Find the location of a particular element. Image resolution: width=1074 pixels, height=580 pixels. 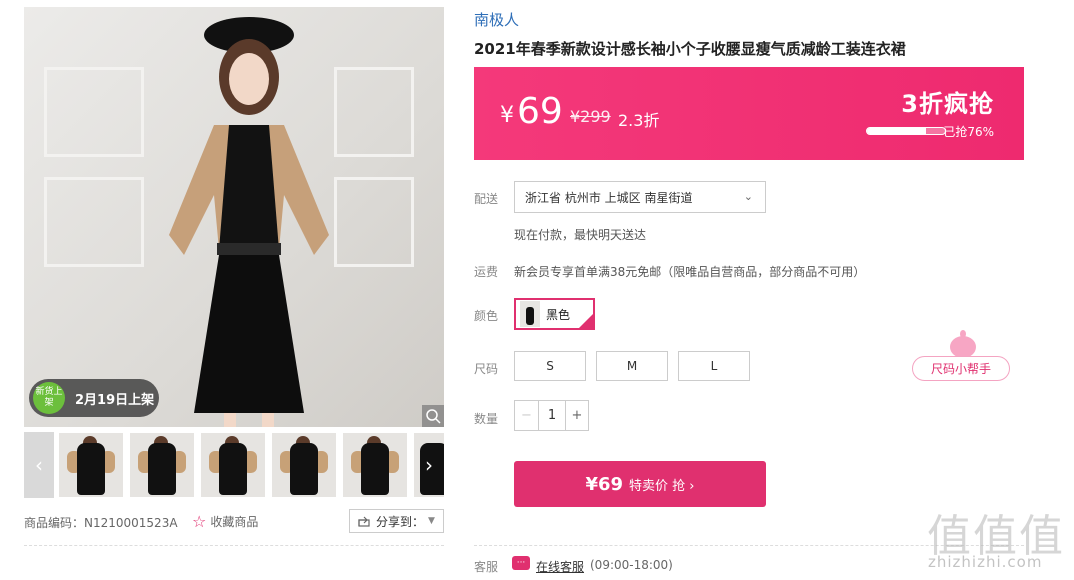

new-arrival-badge: 新货上架 2月19日上架 is located at coordinates (94, 398).